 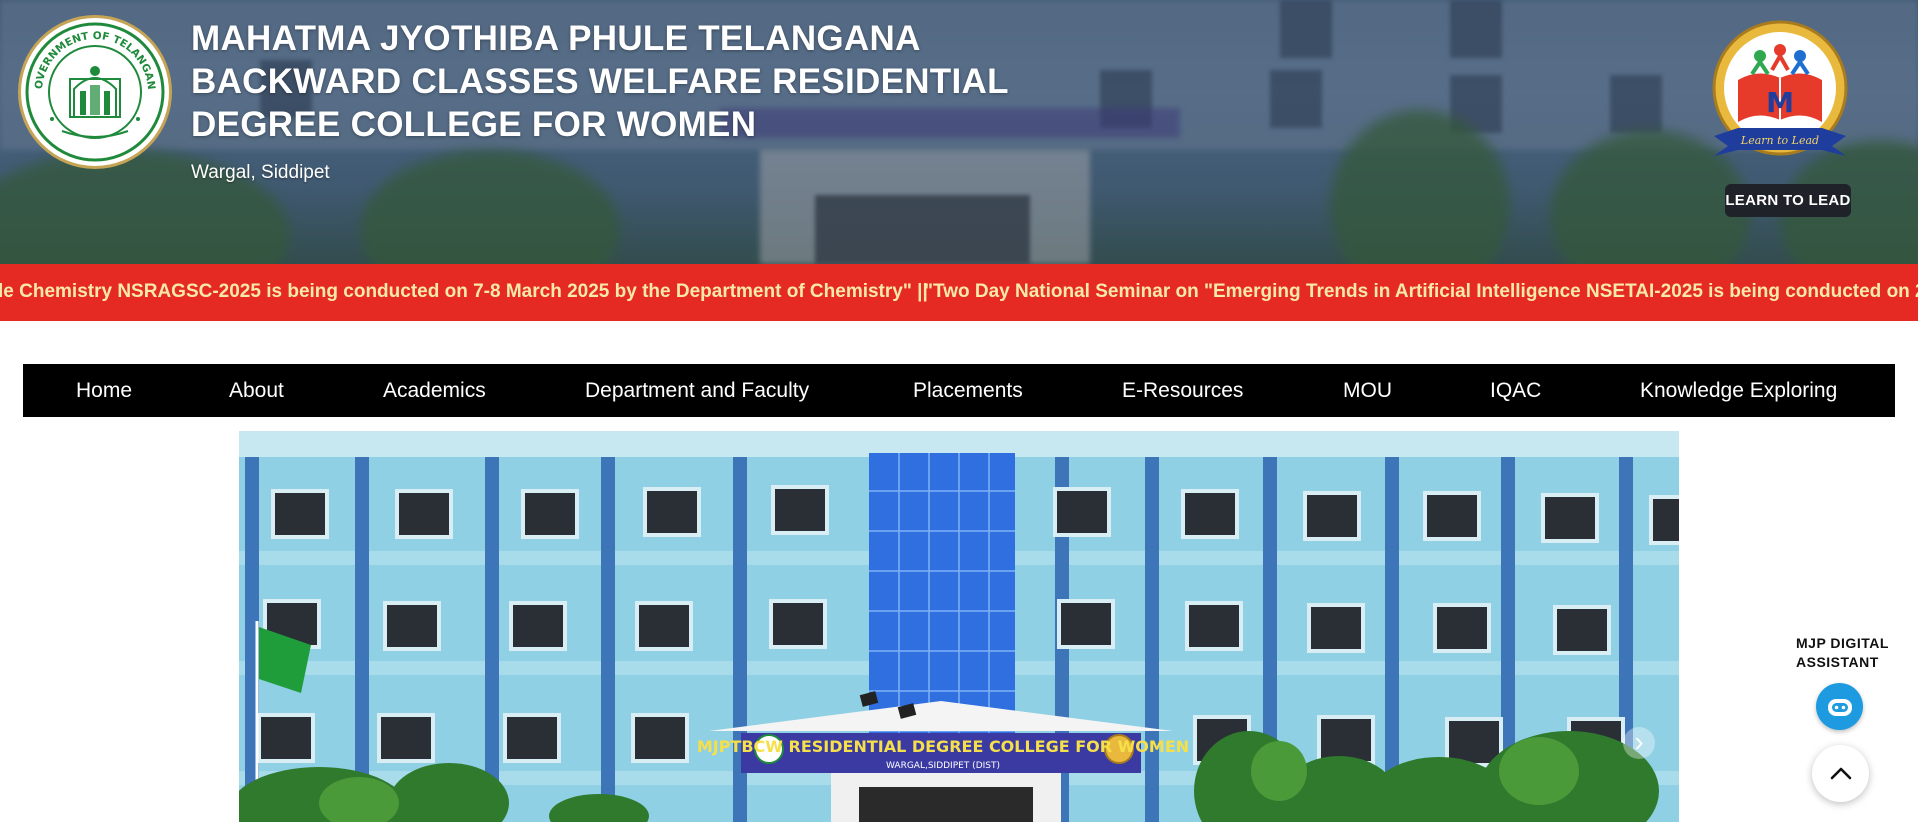 What do you see at coordinates (600, 81) in the screenshot?
I see `college-title-line-2: BACKWARD CLASSES WELFARE RESIDENTIAL` at bounding box center [600, 81].